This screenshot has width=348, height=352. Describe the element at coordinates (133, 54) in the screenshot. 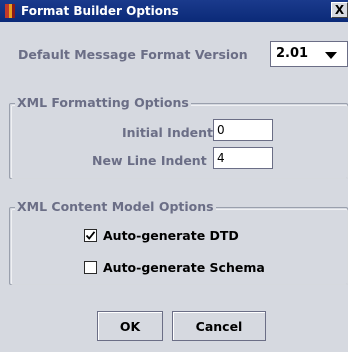

I see `version-label: Default Message Format Version` at that location.